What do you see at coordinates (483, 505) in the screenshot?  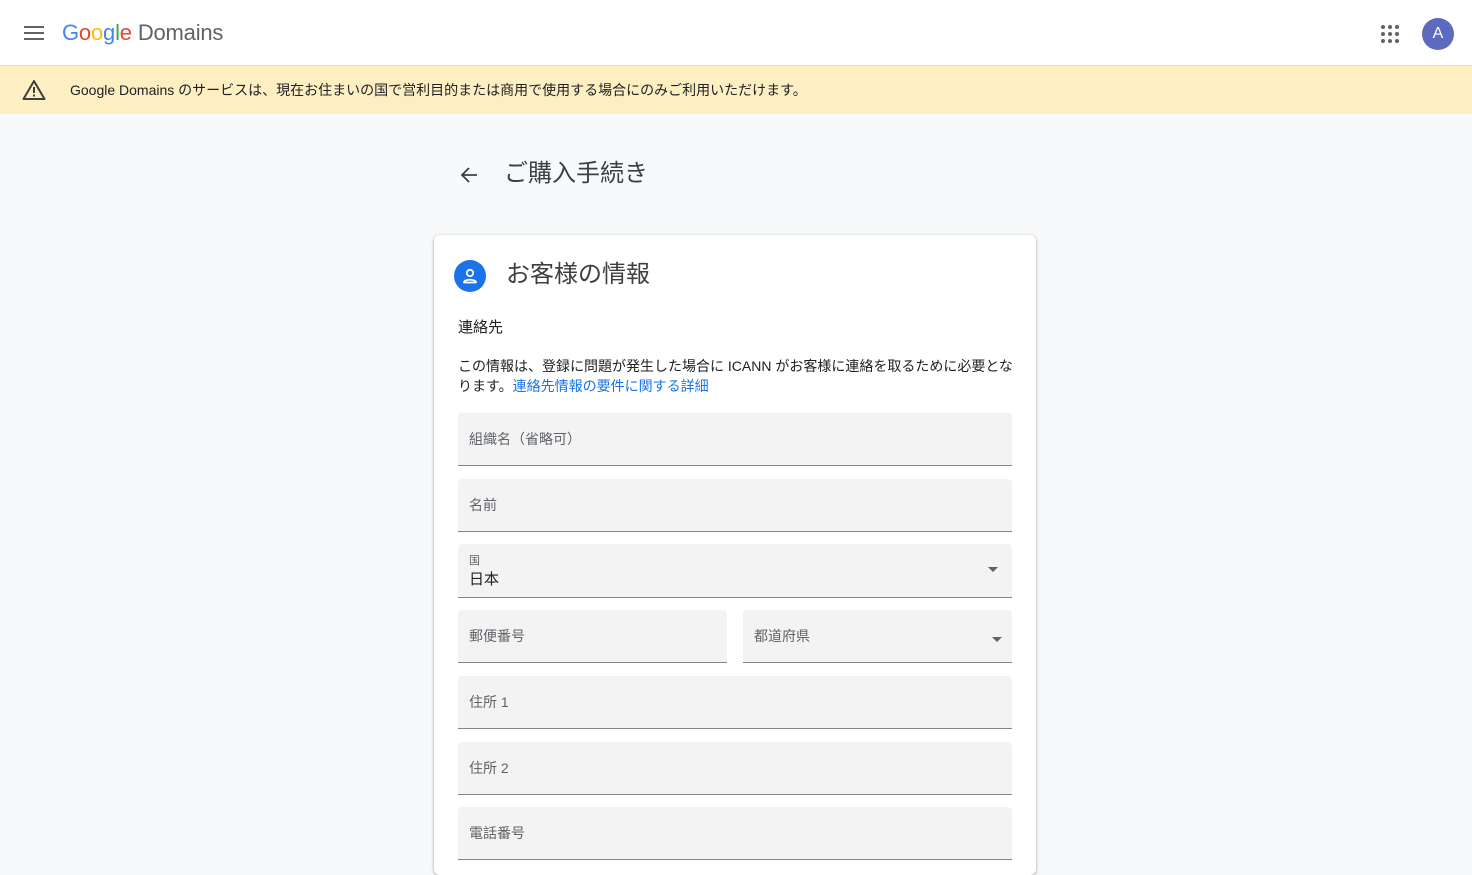 I see `name-placeholder: 名前` at bounding box center [483, 505].